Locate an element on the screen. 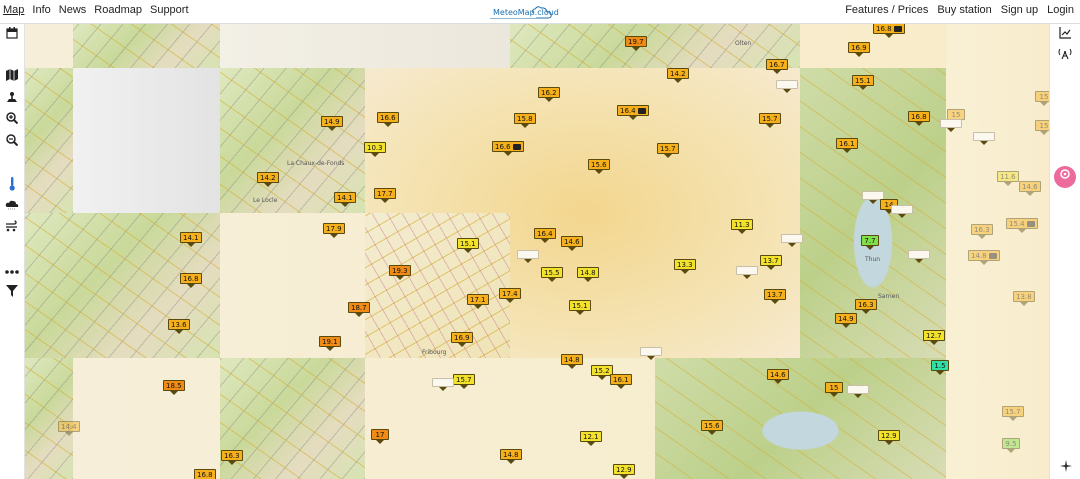 The width and height of the screenshot is (1080, 479). zoom-out-icon is located at coordinates (12, 142).